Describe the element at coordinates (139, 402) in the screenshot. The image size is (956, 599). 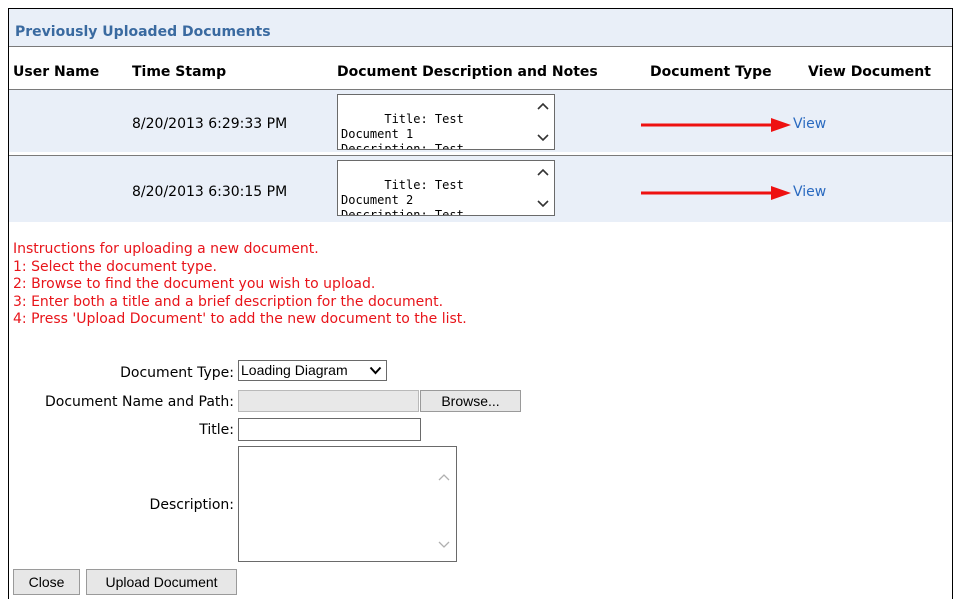
I see `document-path-label: Document Name and Path:` at that location.